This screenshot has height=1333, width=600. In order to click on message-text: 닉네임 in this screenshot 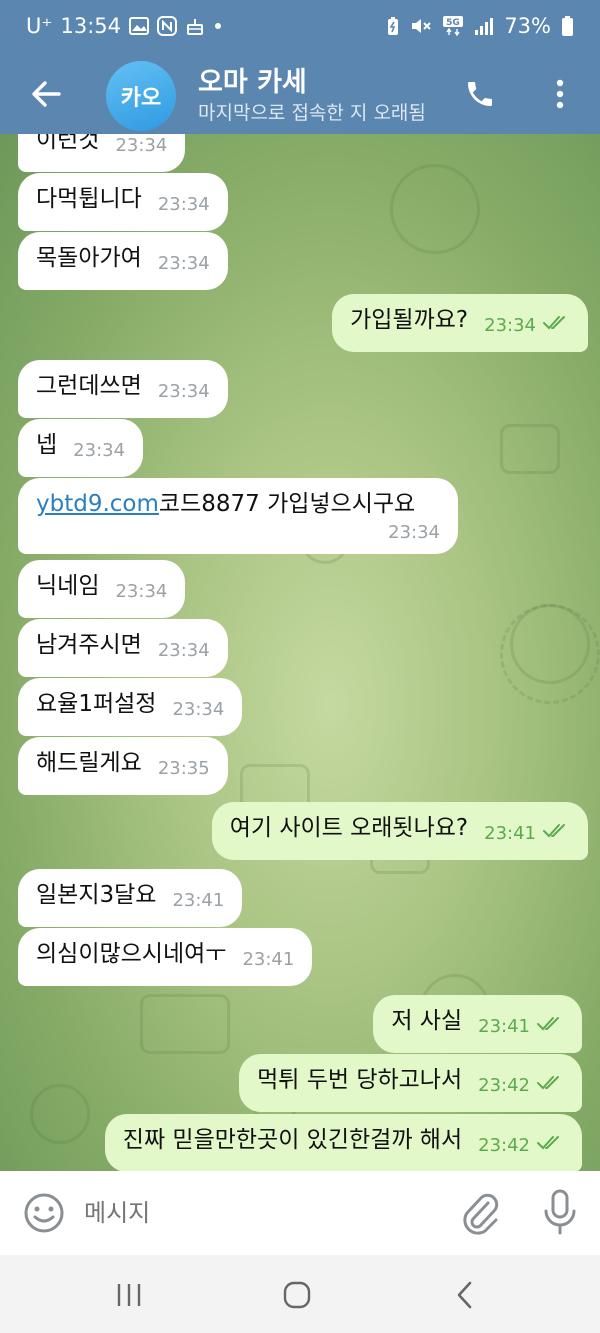, I will do `click(68, 586)`.